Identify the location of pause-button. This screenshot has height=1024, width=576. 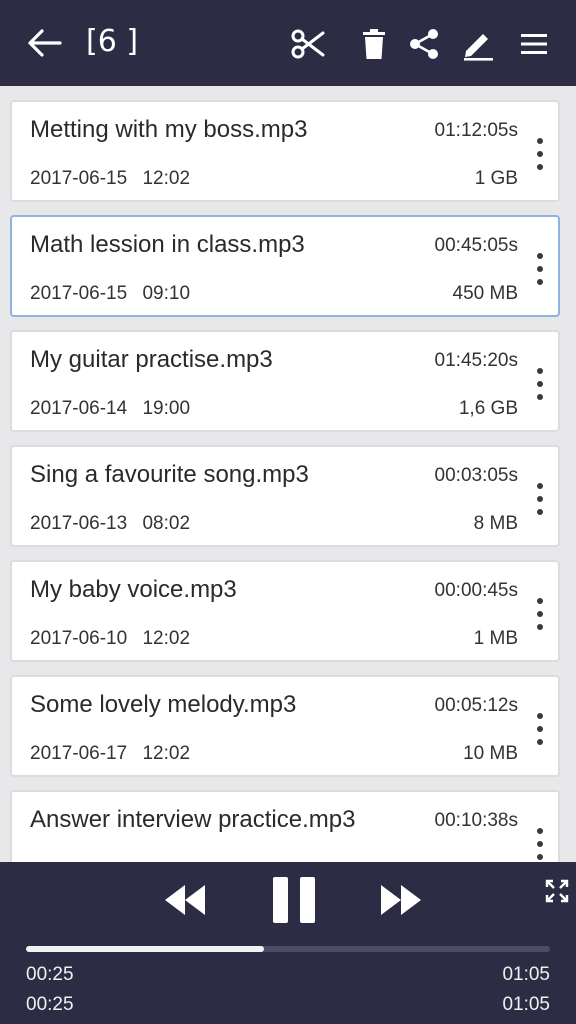
(294, 900).